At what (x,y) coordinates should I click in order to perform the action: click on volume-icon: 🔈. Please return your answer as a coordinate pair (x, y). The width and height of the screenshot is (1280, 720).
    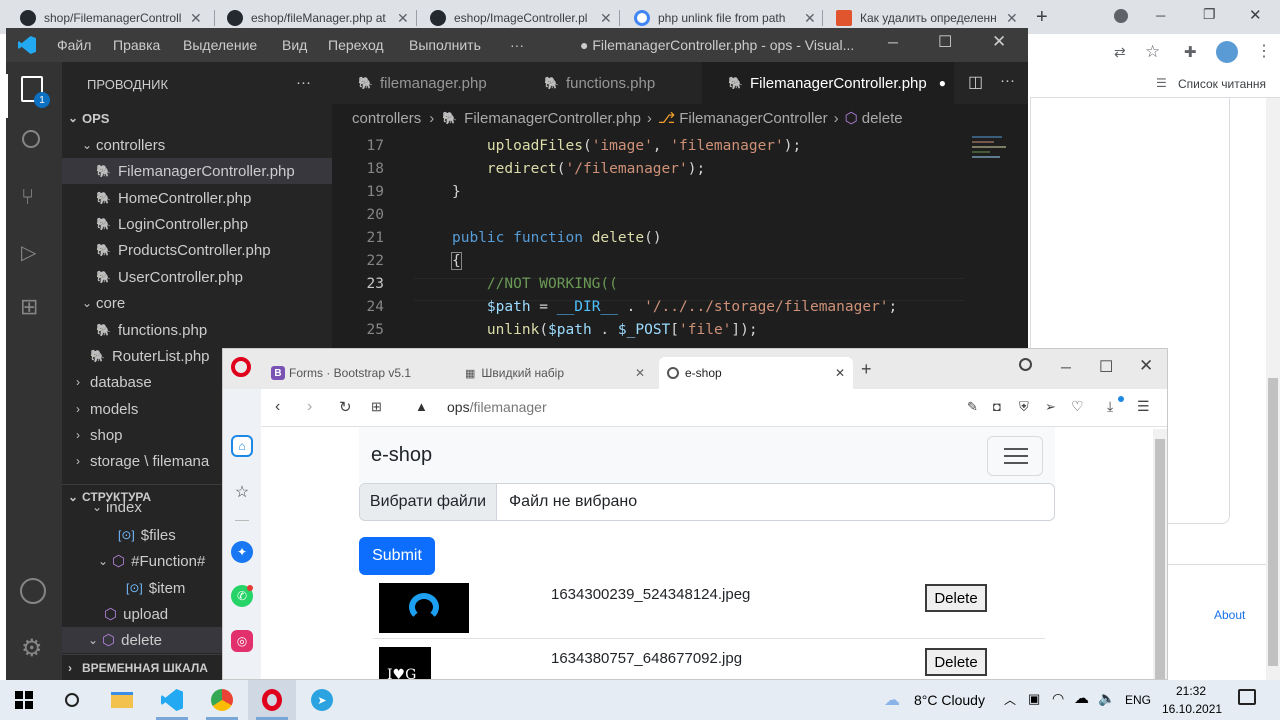
    Looking at the image, I should click on (1106, 698).